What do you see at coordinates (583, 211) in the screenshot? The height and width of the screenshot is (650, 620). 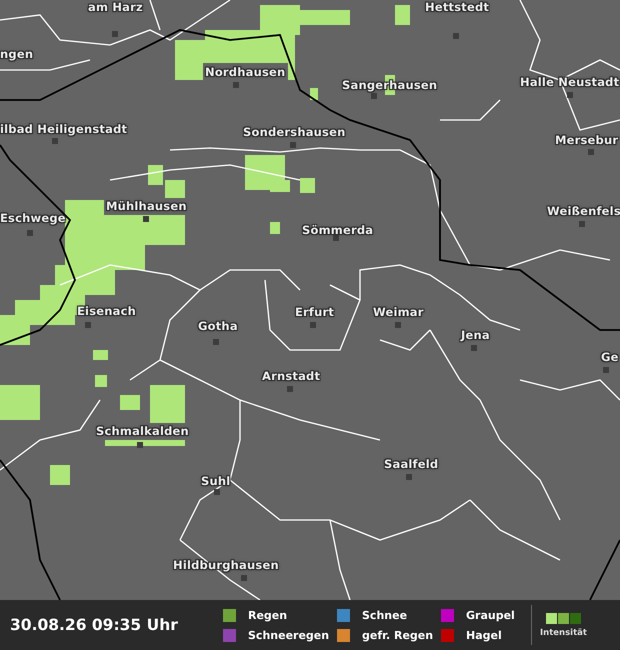 I see `city-label: Weißenfels` at bounding box center [583, 211].